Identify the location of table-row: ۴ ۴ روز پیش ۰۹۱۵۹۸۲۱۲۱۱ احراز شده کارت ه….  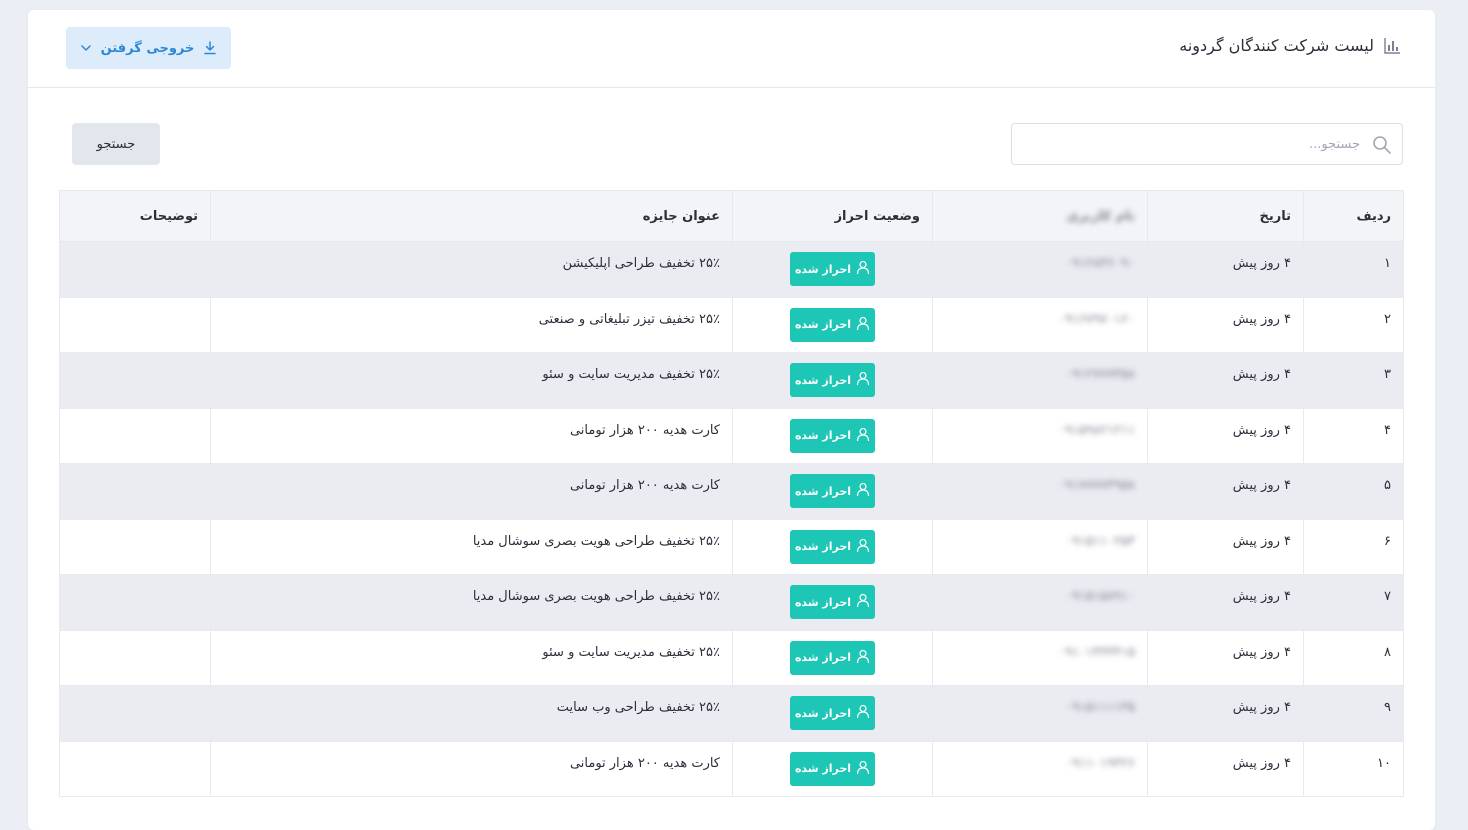
(731, 435).